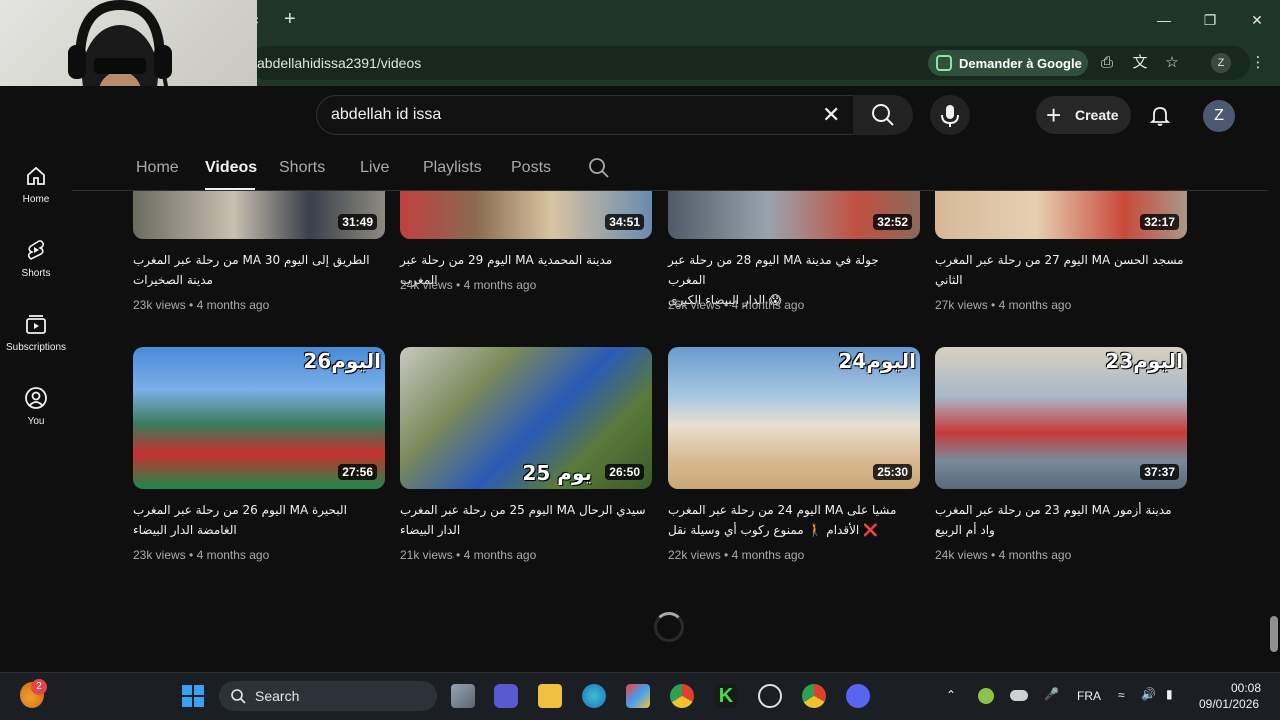  What do you see at coordinates (526, 418) in the screenshot?
I see `video-thumbnail: 25 يوم 26:50` at bounding box center [526, 418].